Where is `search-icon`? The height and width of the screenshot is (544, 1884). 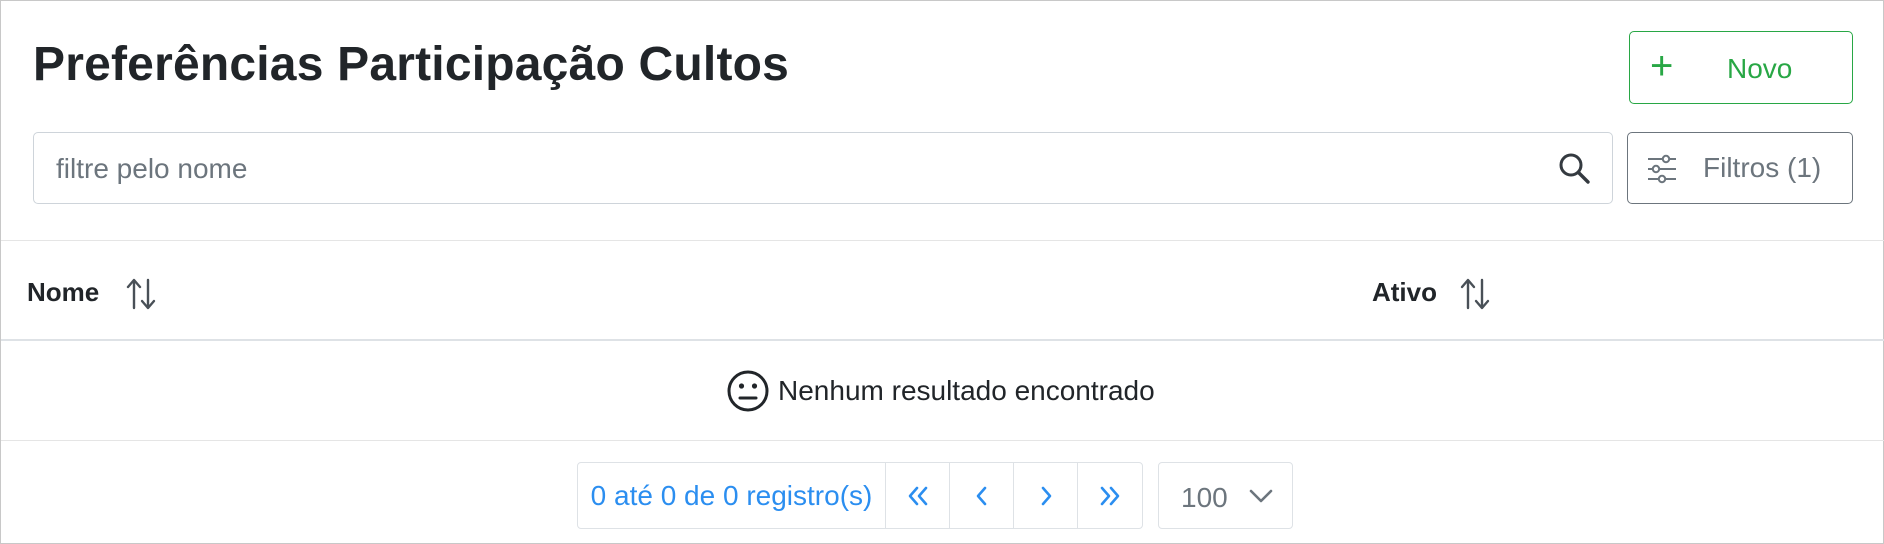
search-icon is located at coordinates (1574, 168).